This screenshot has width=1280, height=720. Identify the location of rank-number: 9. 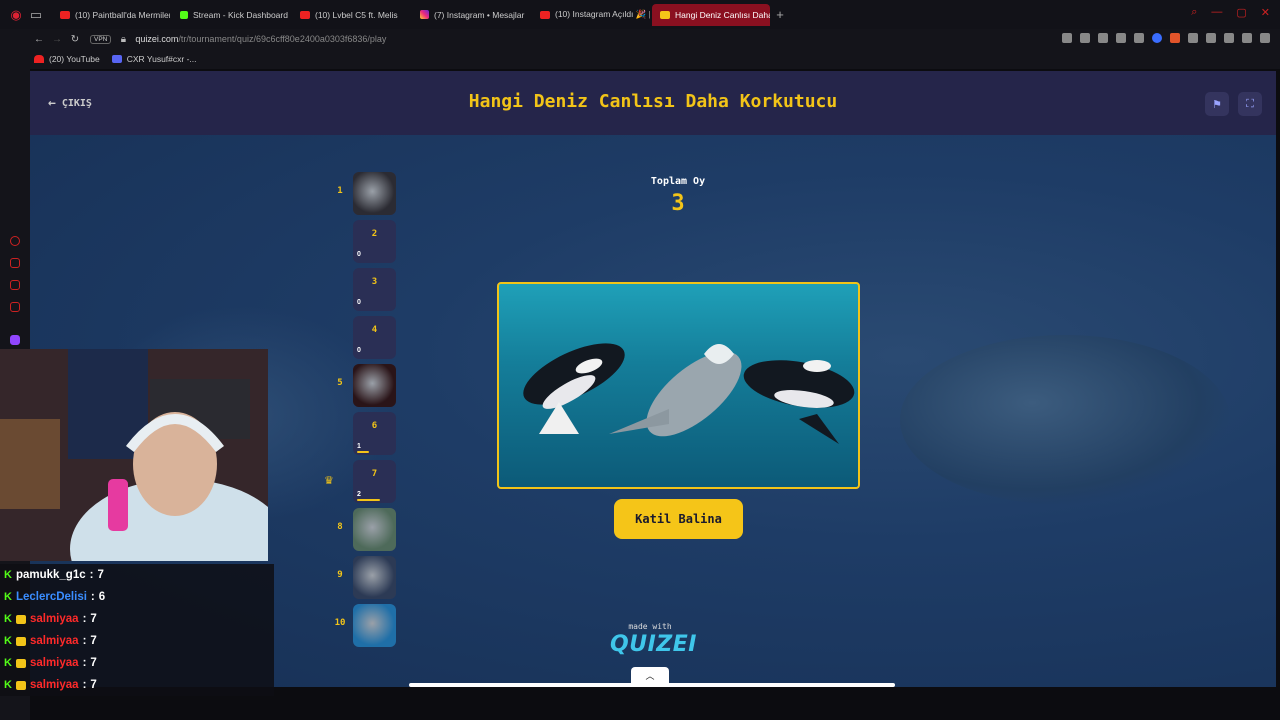
(340, 575).